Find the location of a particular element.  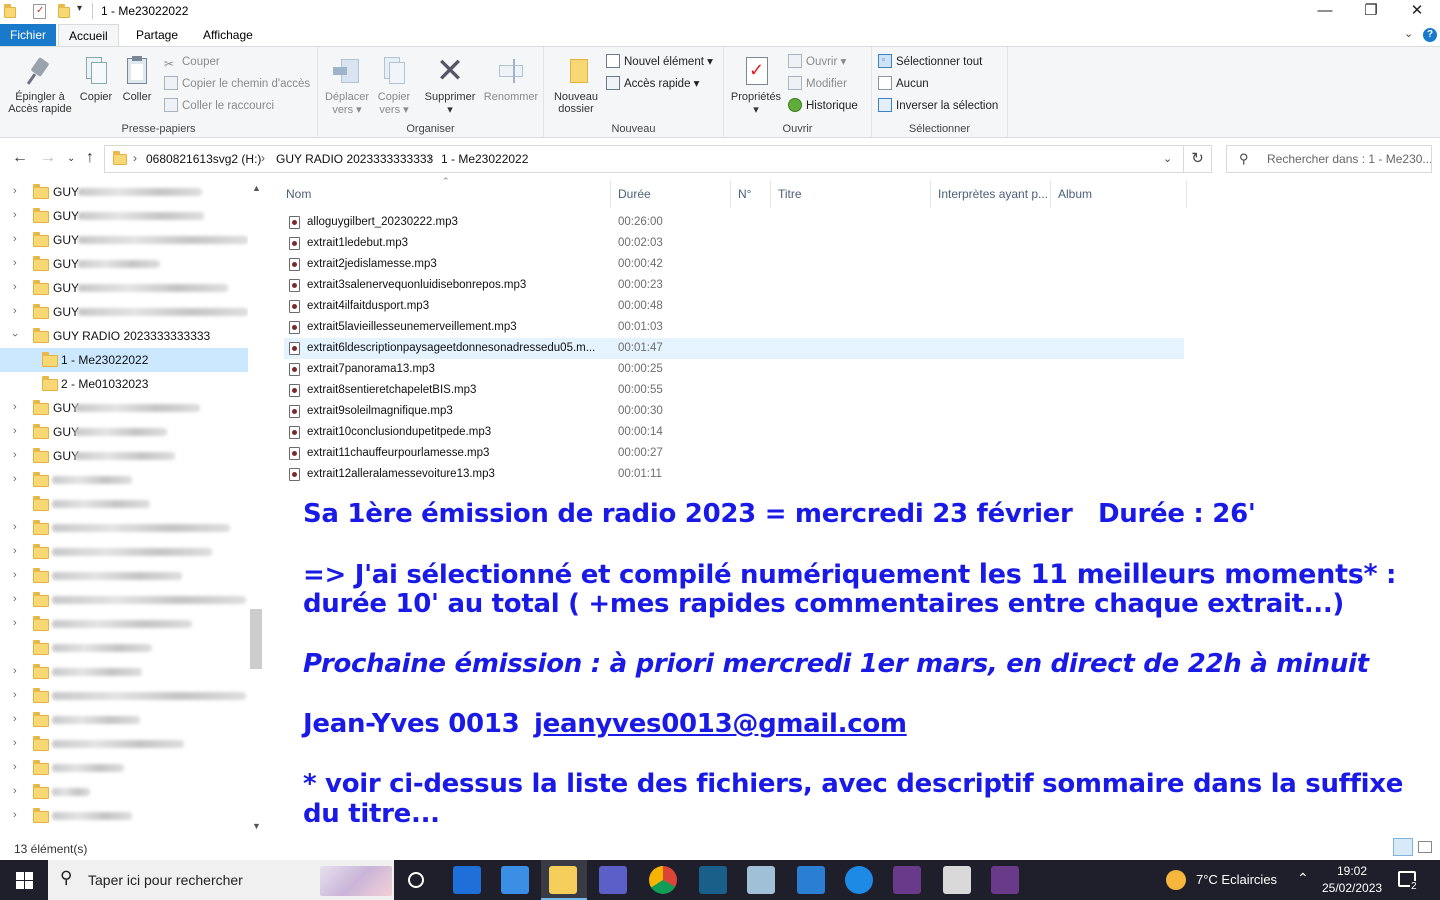

maximize-button: ❐ is located at coordinates (1371, 12).